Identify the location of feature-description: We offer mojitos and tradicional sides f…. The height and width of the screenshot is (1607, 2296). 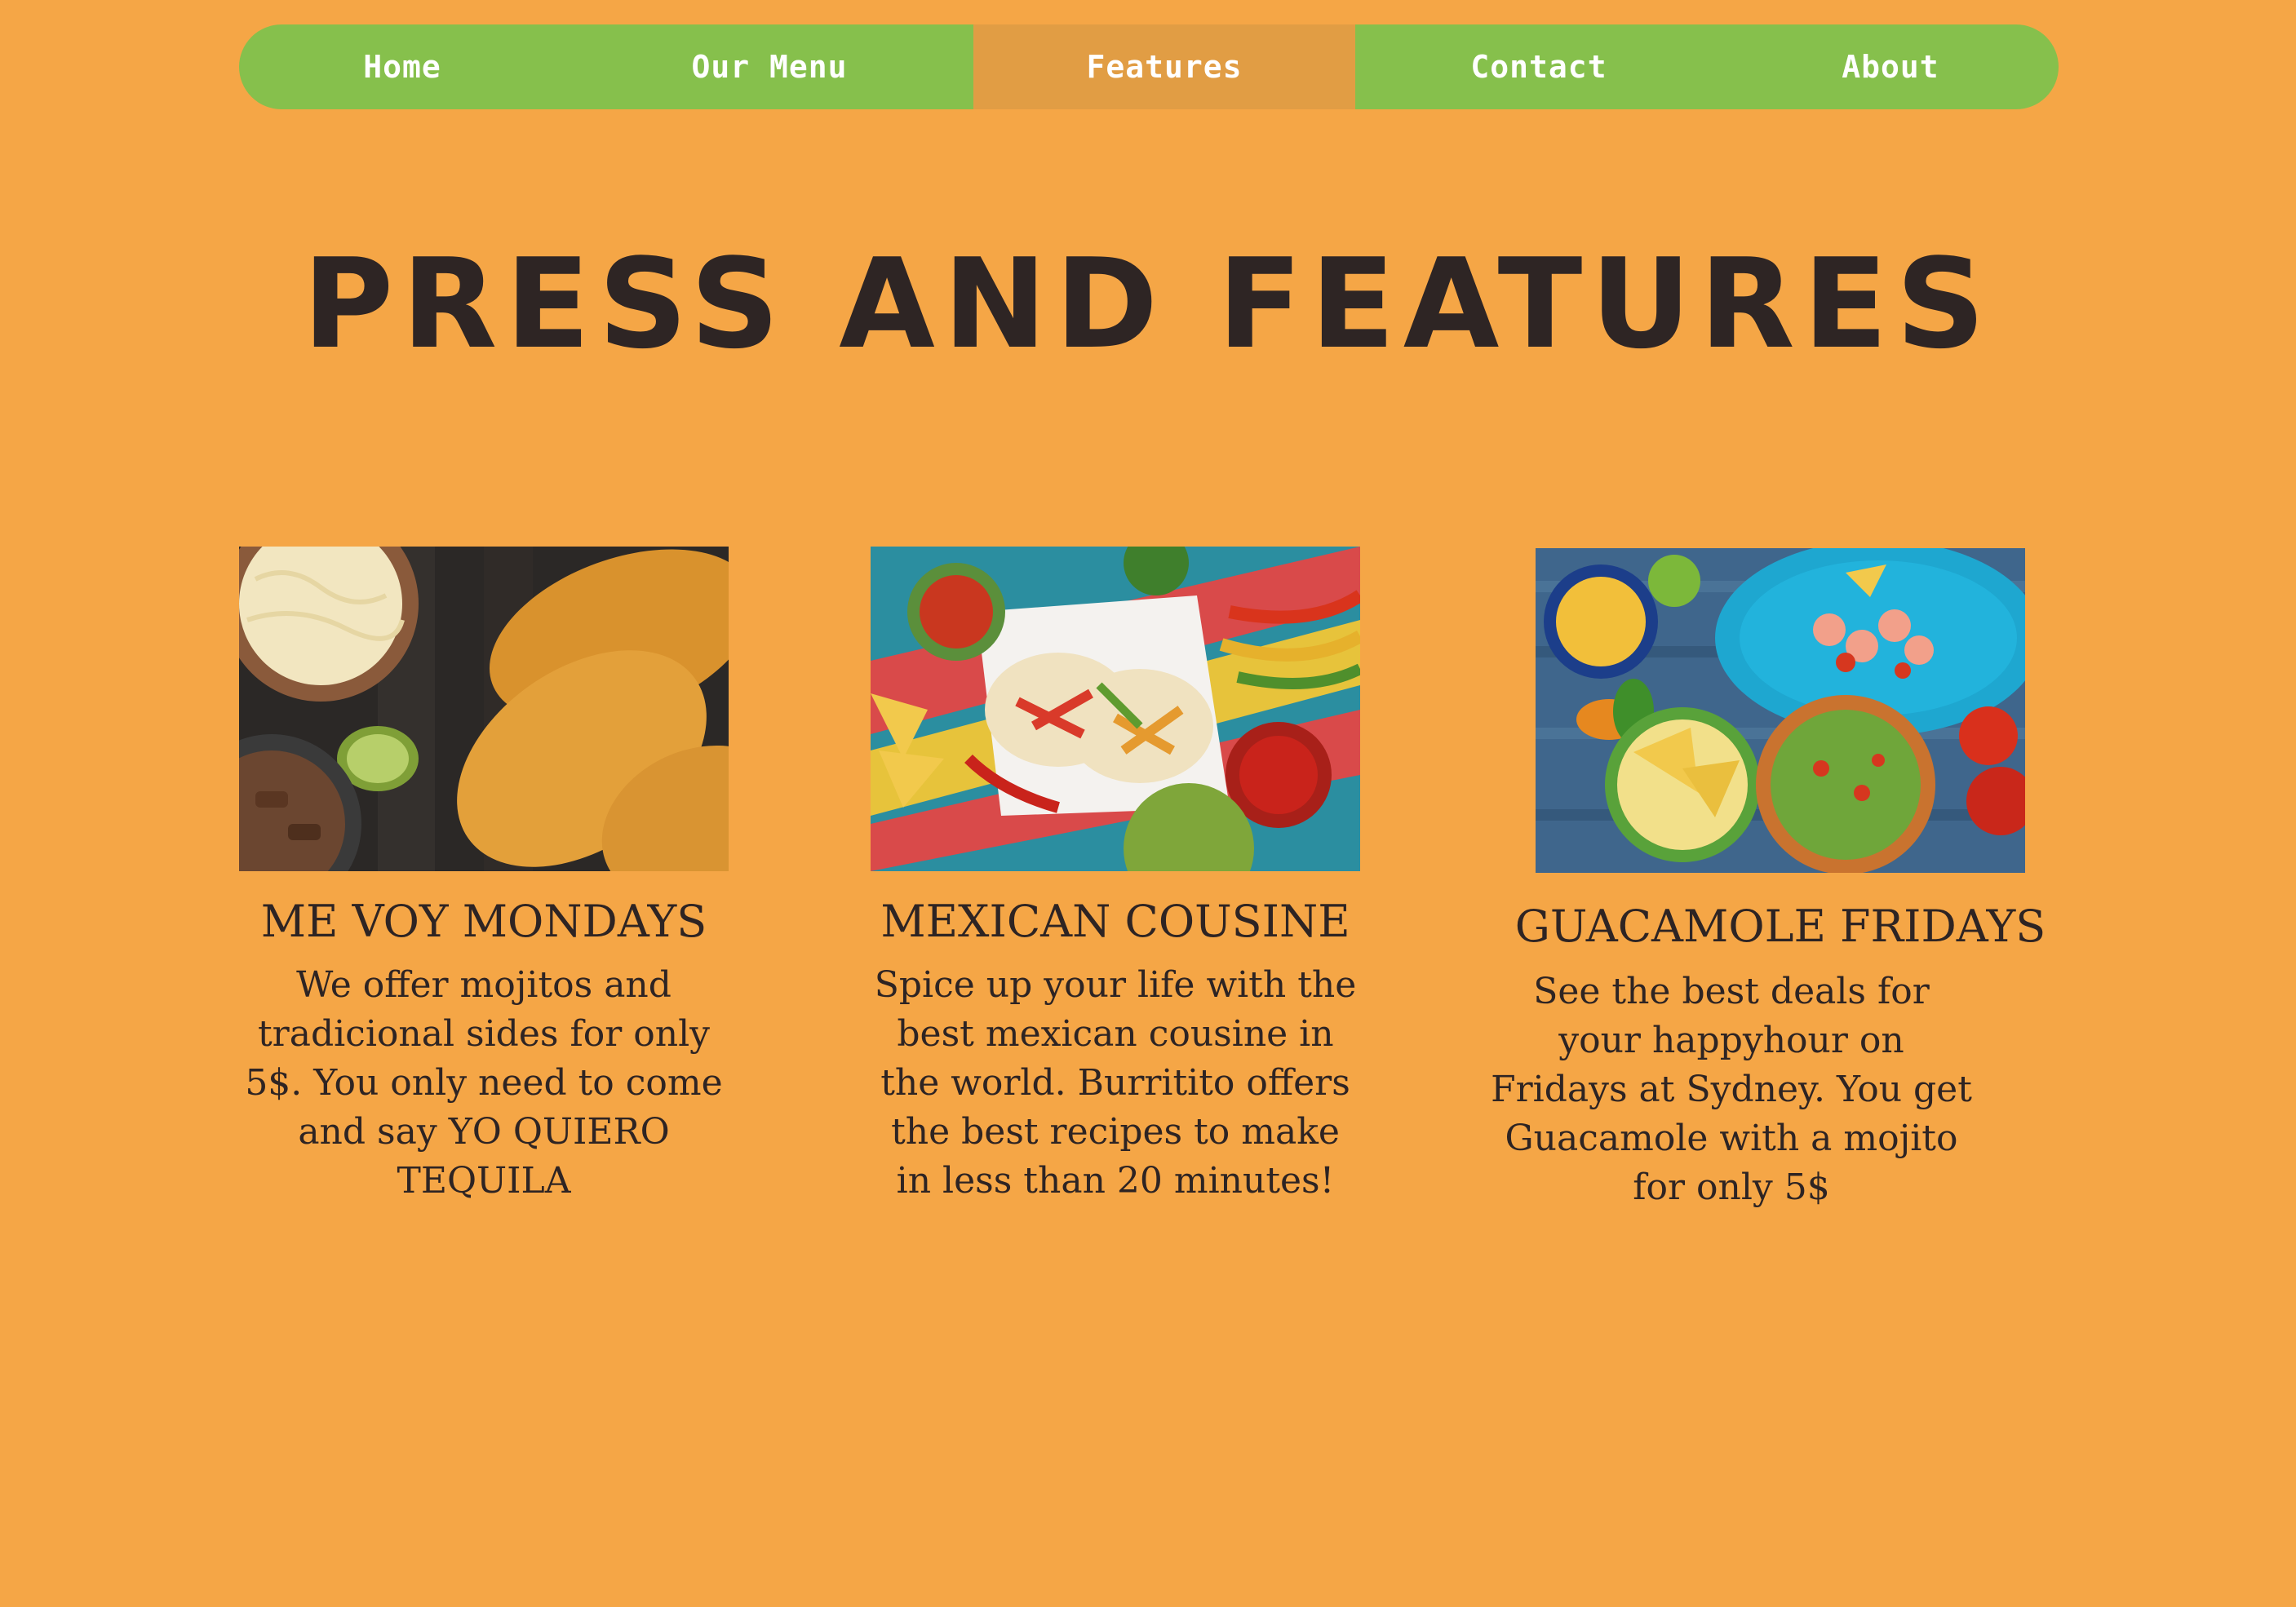
(484, 1083).